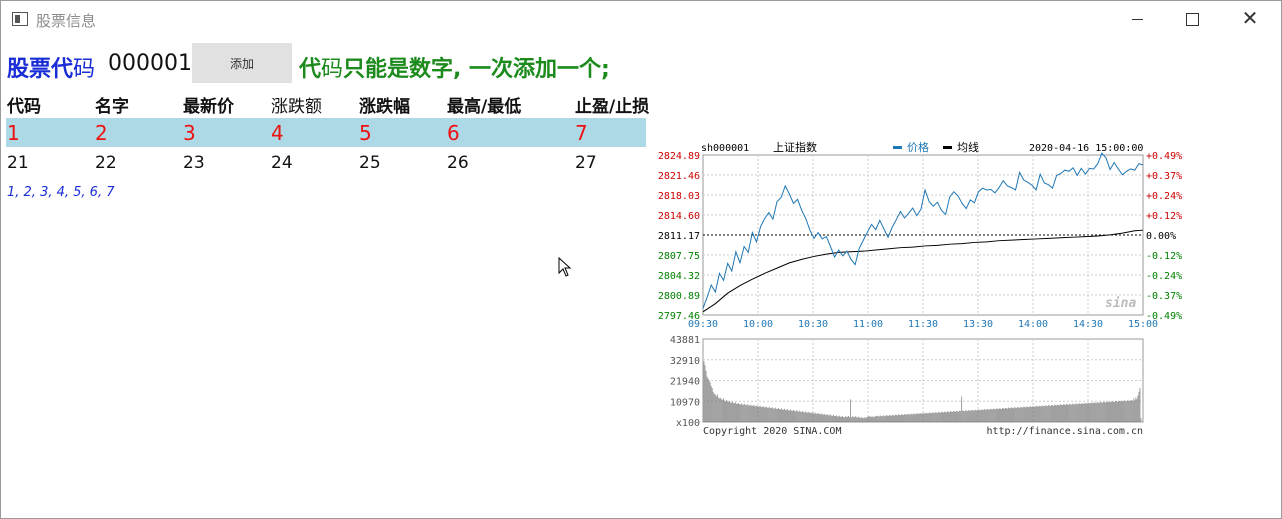 Image resolution: width=1282 pixels, height=519 pixels. Describe the element at coordinates (1164, 256) in the screenshot. I see `y-right-tick-label: -0.12%` at that location.